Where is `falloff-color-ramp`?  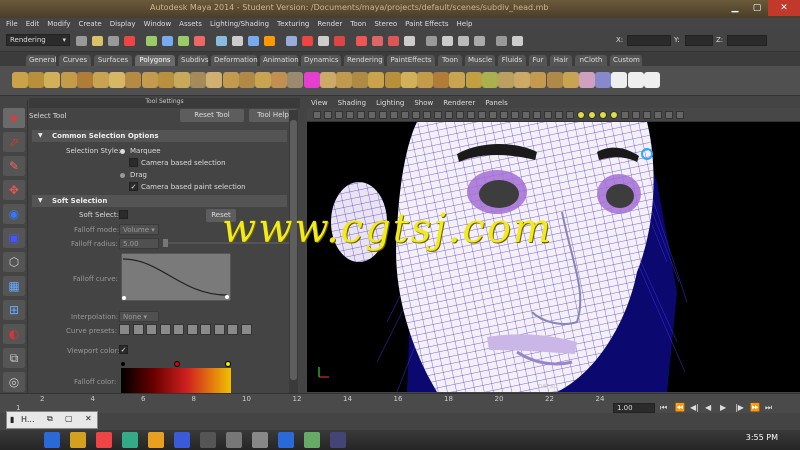 falloff-color-ramp is located at coordinates (176, 380).